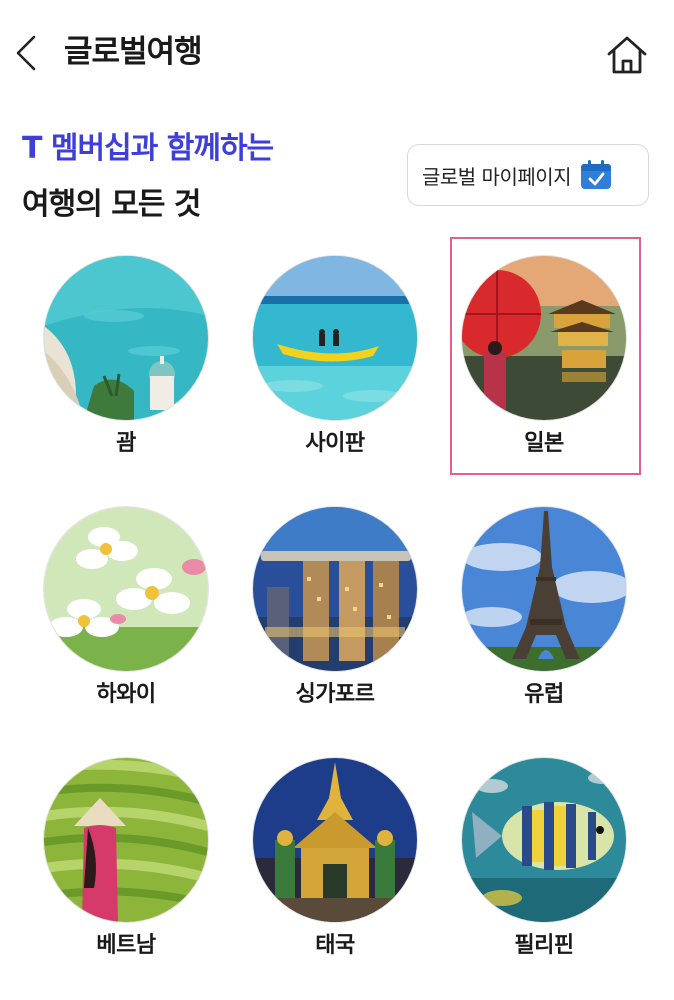 This screenshot has height=1000, width=674. I want to click on vietnam-rice-terrace-photo, so click(126, 840).